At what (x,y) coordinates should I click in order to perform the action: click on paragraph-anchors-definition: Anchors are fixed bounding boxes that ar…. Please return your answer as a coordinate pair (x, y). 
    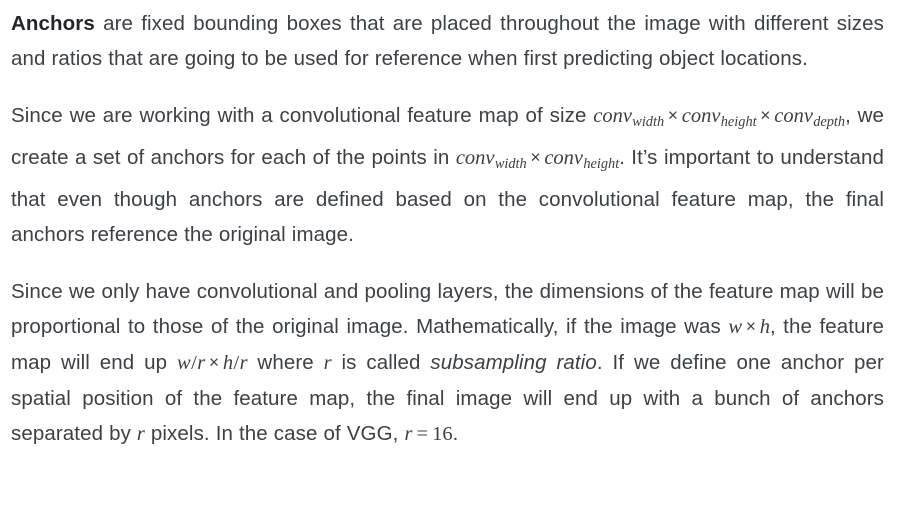
    Looking at the image, I should click on (447, 41).